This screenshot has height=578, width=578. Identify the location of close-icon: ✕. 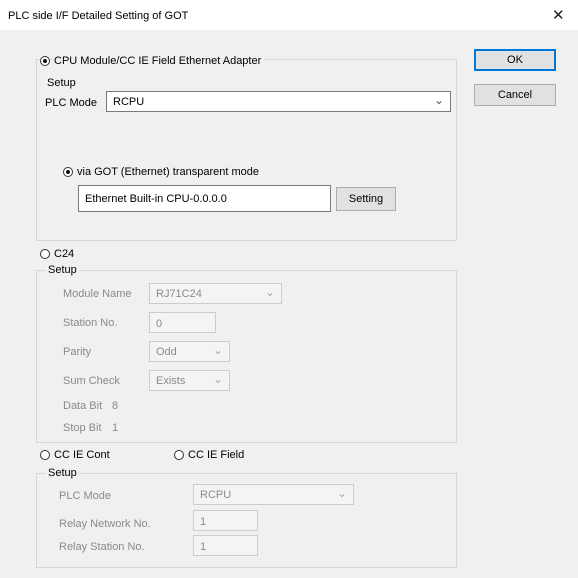
(558, 15).